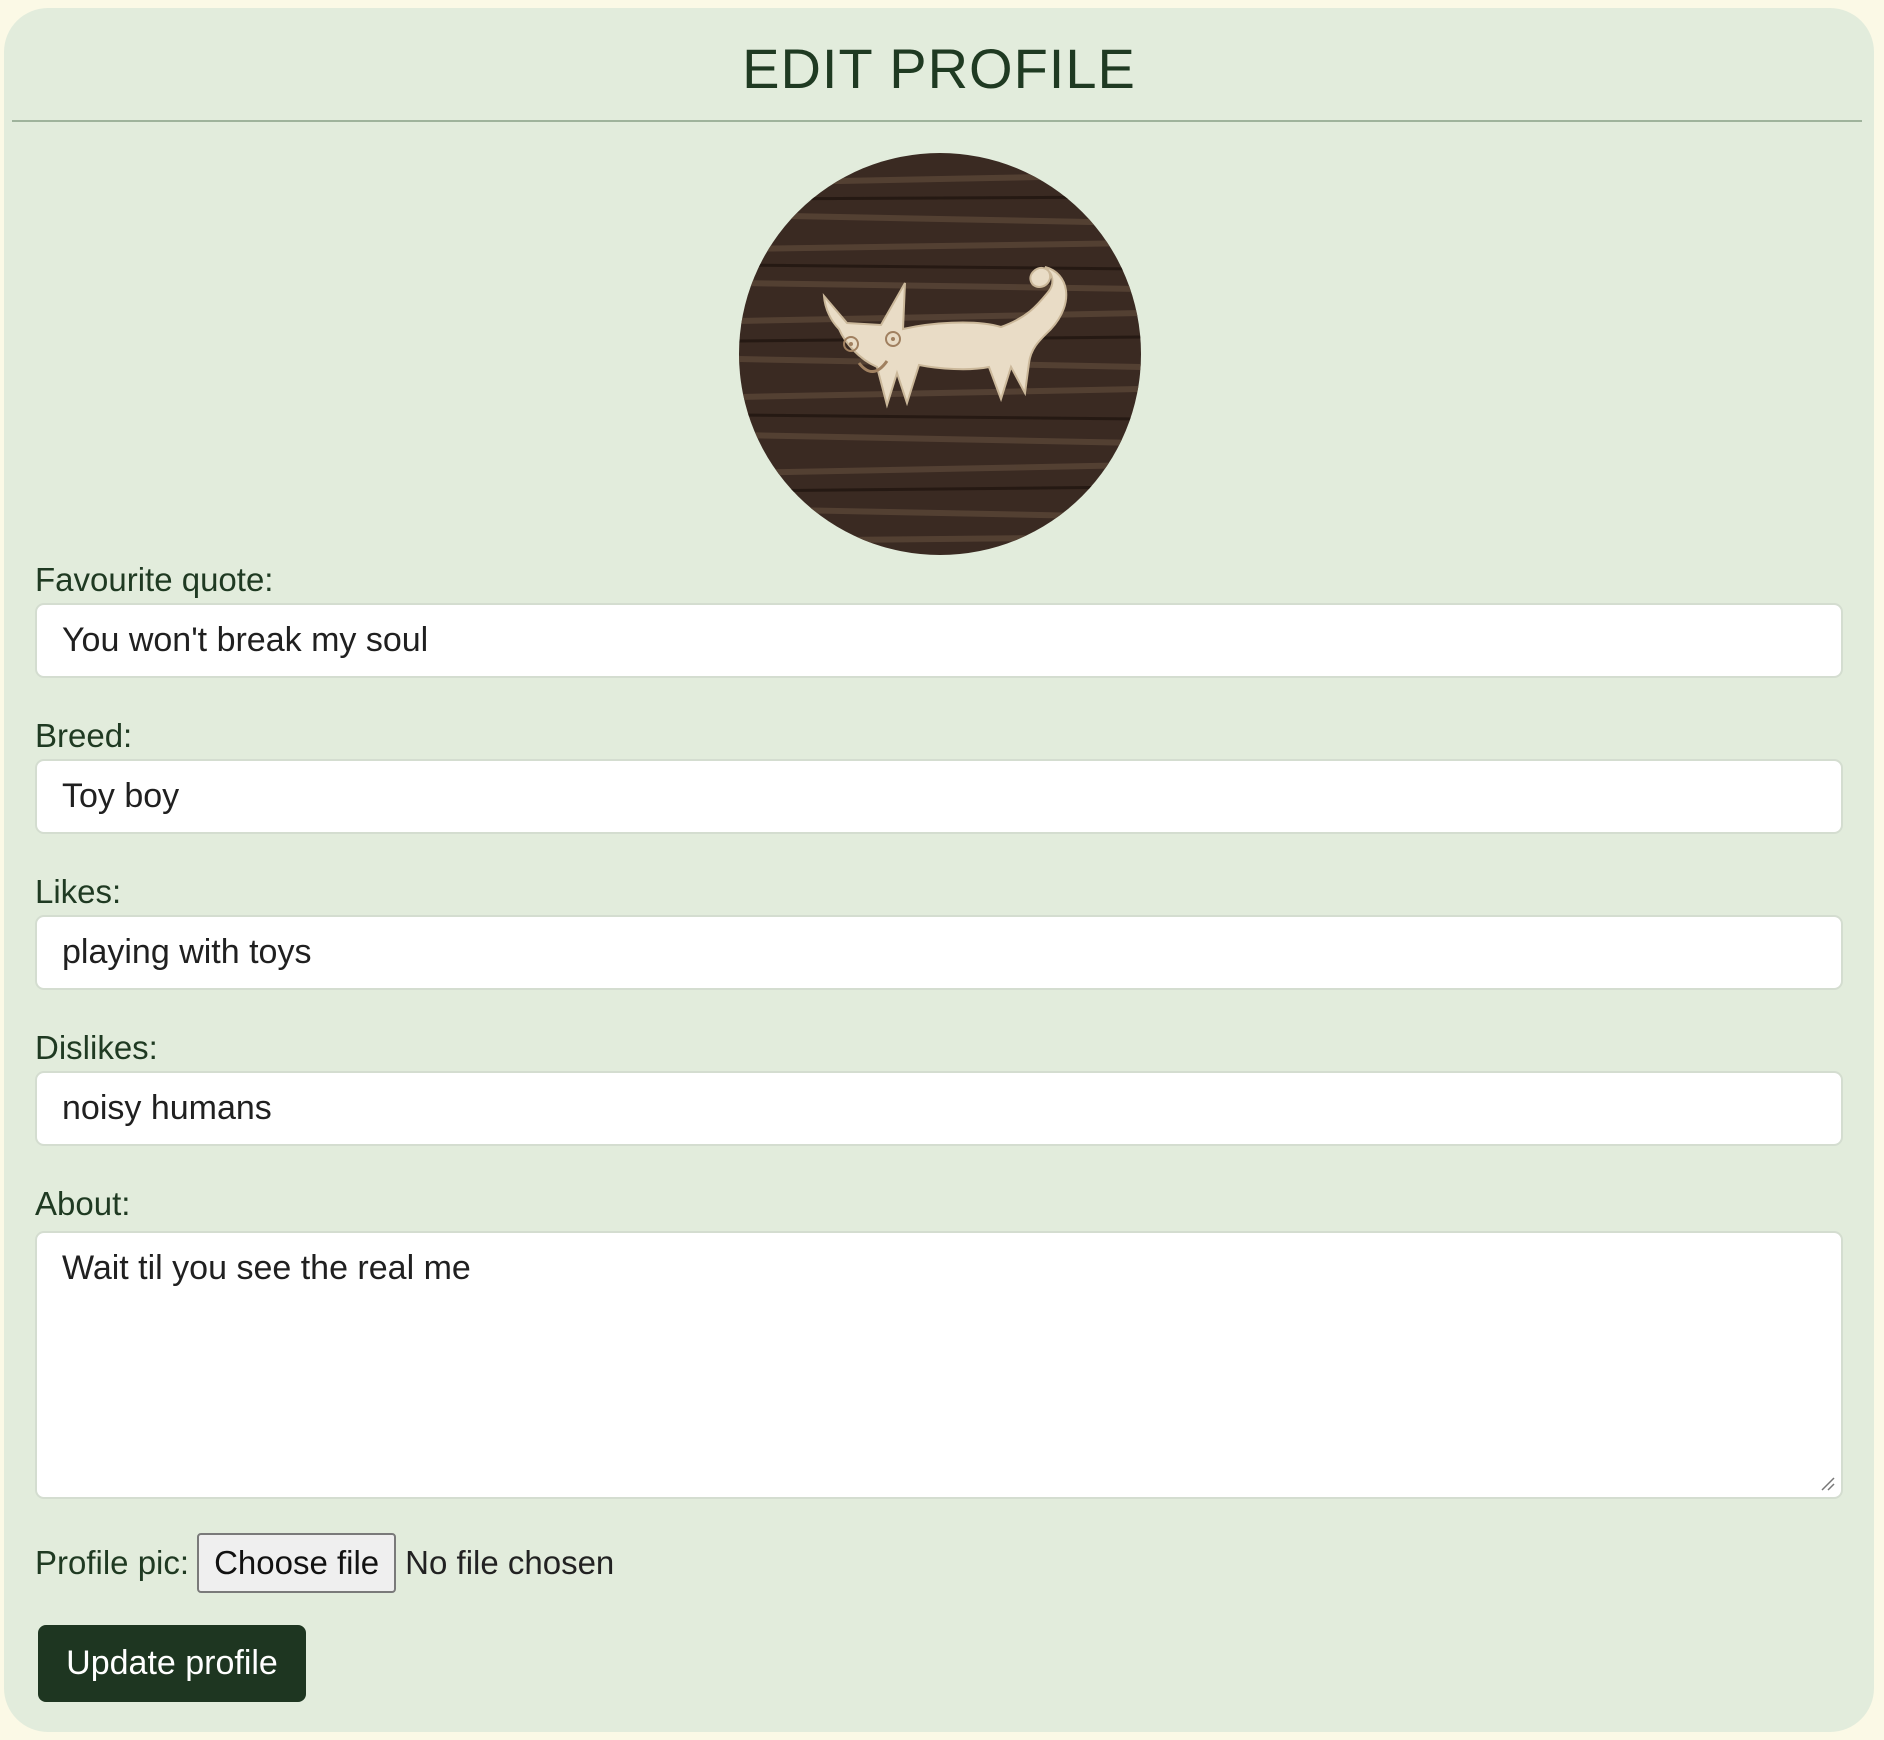 This screenshot has width=1884, height=1740. Describe the element at coordinates (167, 1108) in the screenshot. I see `dislikes-input-value: noisy humans` at that location.